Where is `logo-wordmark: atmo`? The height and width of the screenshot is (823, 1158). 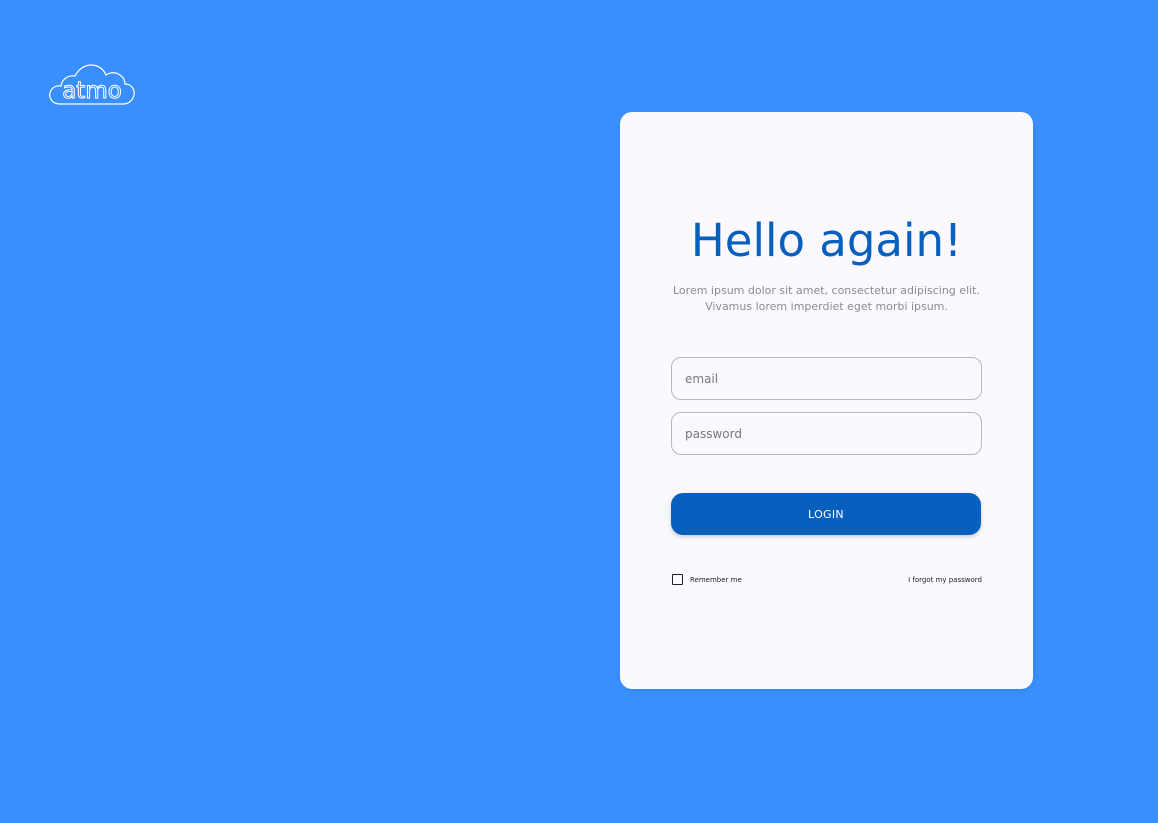 logo-wordmark: atmo is located at coordinates (92, 91).